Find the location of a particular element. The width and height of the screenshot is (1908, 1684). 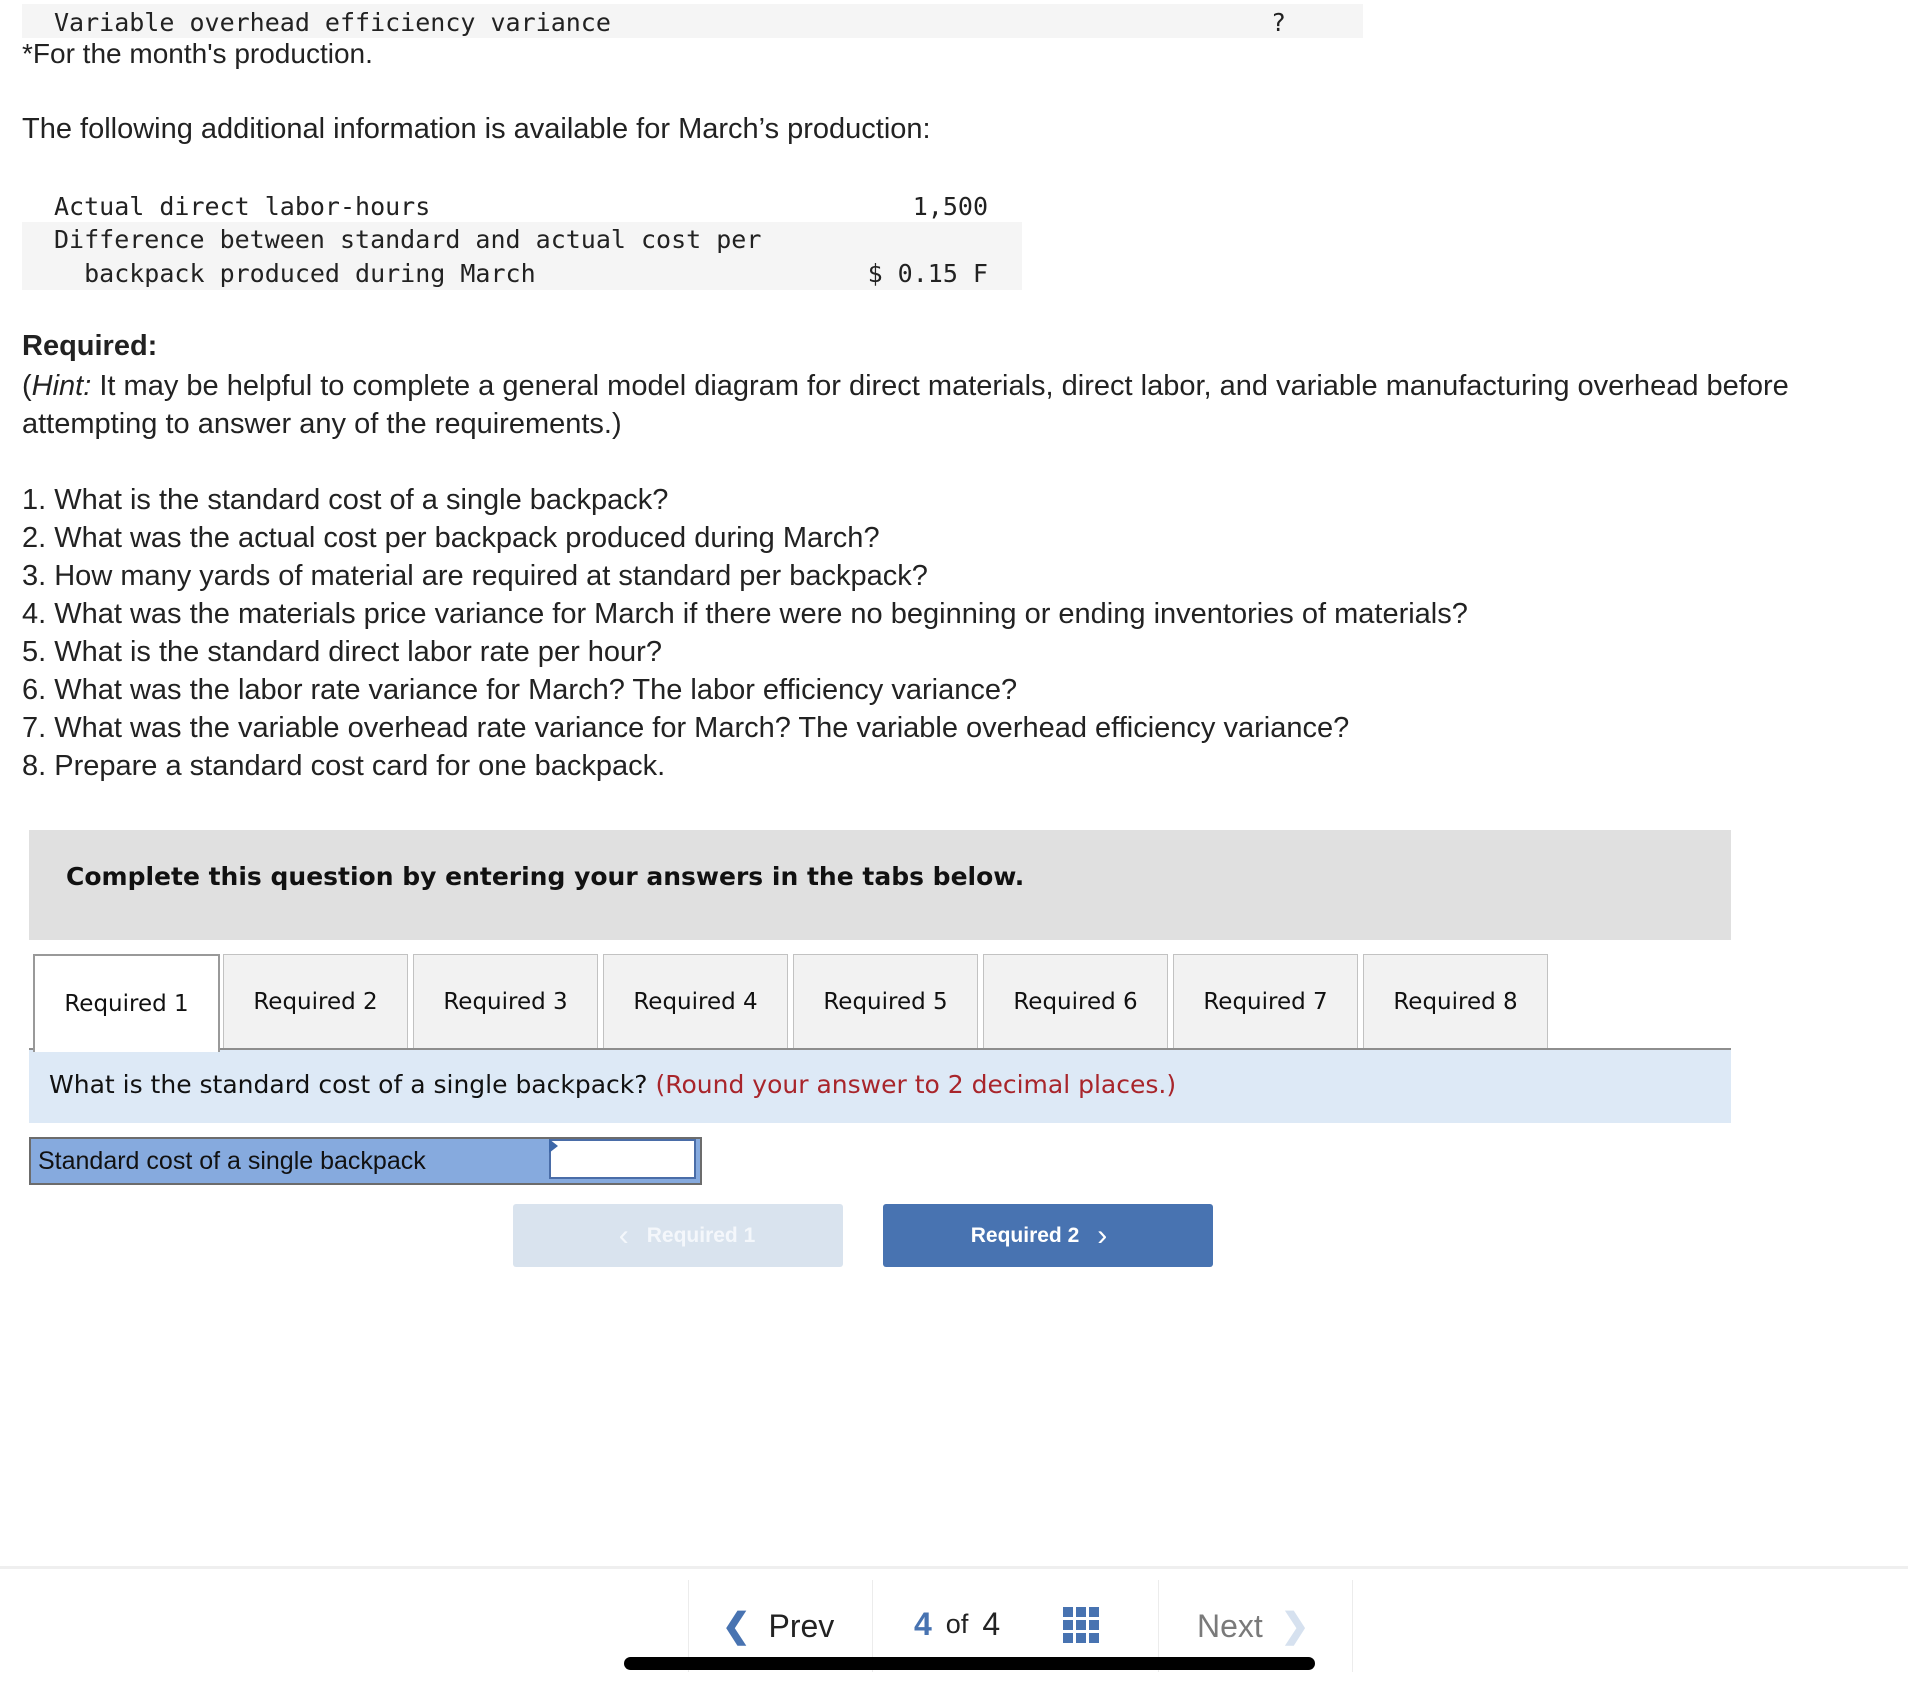

pager-next-button: Next ❯ is located at coordinates (1253, 1626).